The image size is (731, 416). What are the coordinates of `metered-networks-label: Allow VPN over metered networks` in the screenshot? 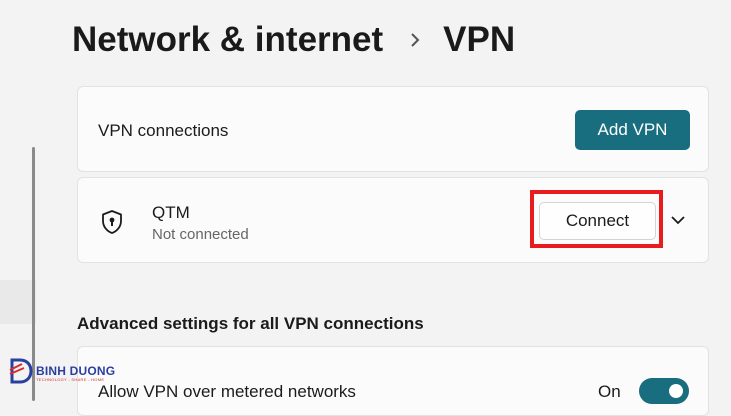 It's located at (227, 391).